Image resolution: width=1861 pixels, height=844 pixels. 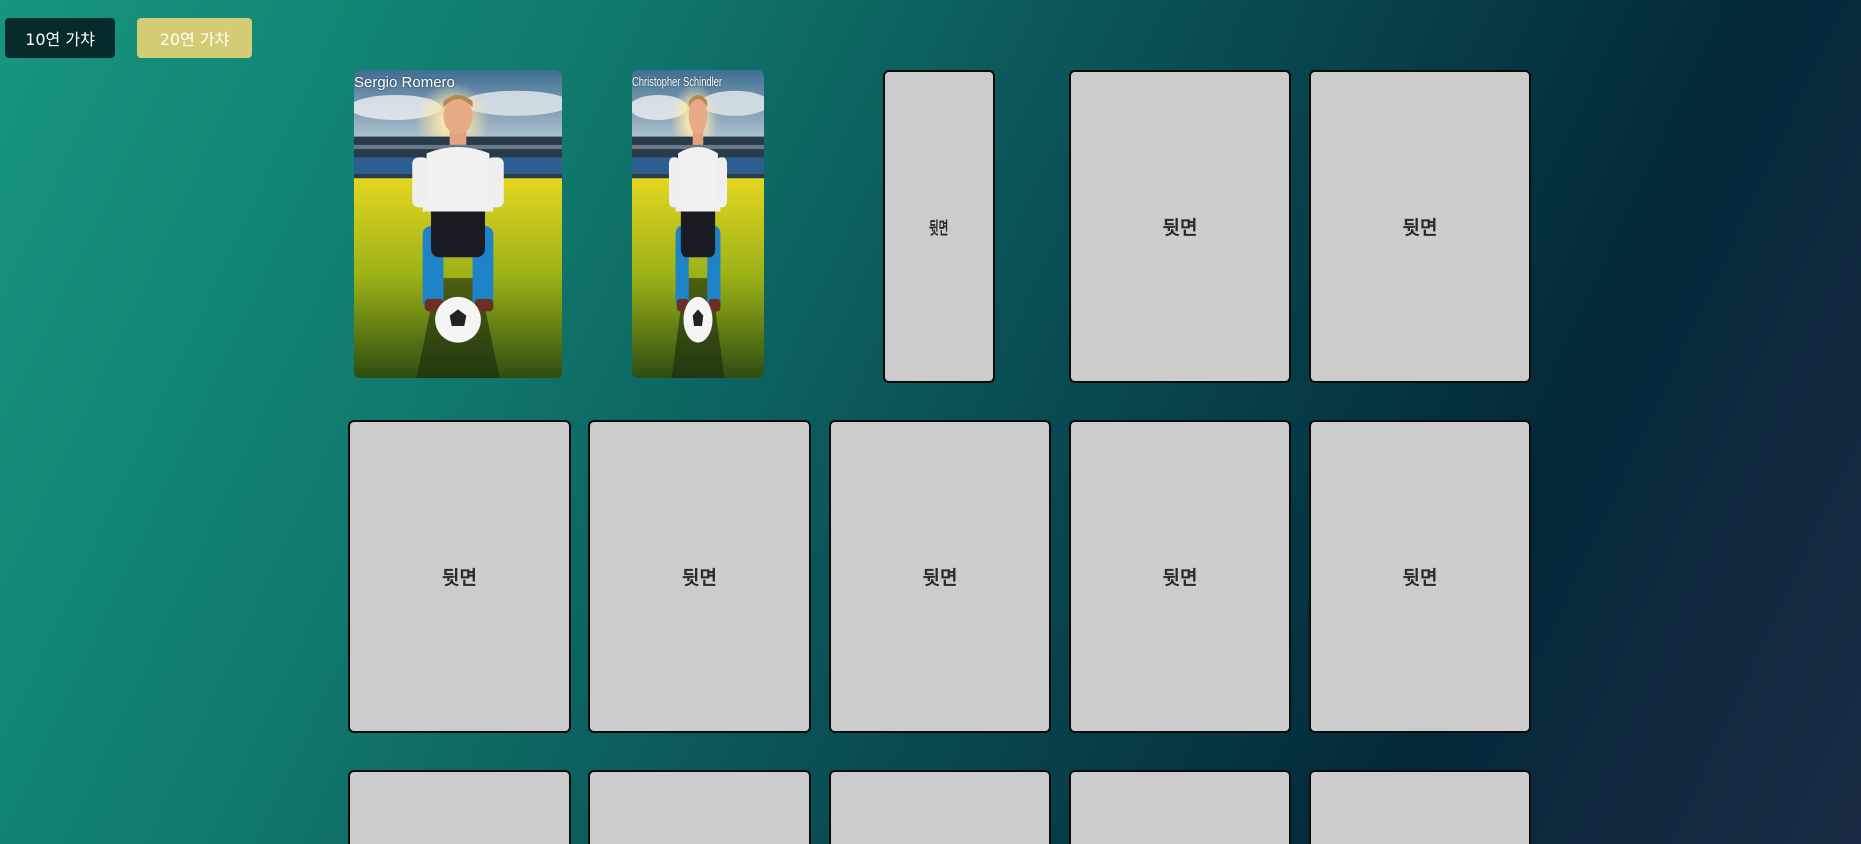 I want to click on player-card-sergio-romero: Sergio Romero, so click(x=458, y=224).